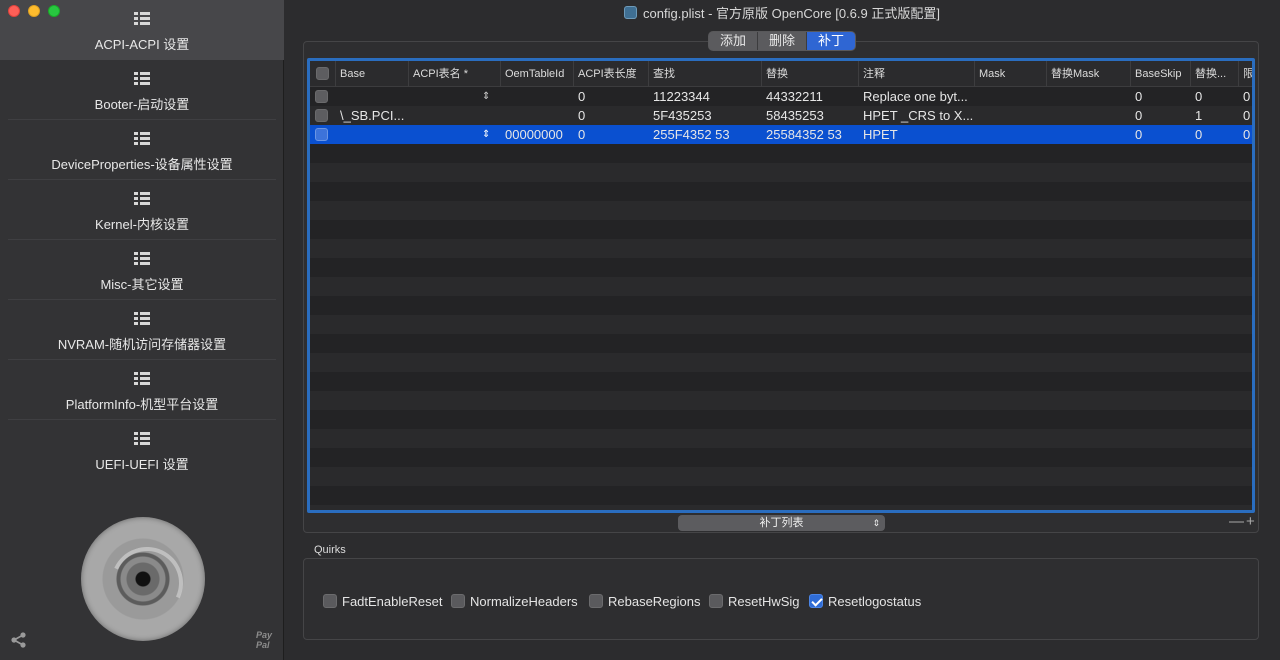 Image resolution: width=1280 pixels, height=660 pixels. What do you see at coordinates (142, 330) in the screenshot?
I see `sidebar-item-nvram: NVRAM-随机访问存储器设置` at bounding box center [142, 330].